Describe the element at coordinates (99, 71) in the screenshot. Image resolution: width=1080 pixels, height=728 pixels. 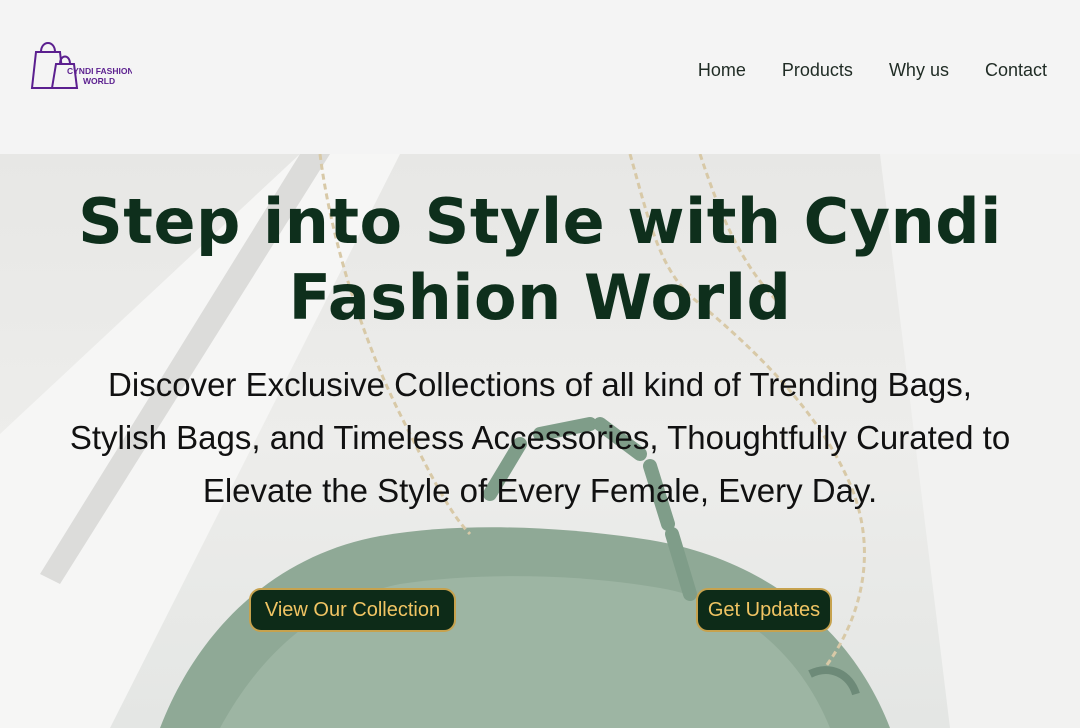
I see `logo-text-line1: CYNDI FASHION` at that location.